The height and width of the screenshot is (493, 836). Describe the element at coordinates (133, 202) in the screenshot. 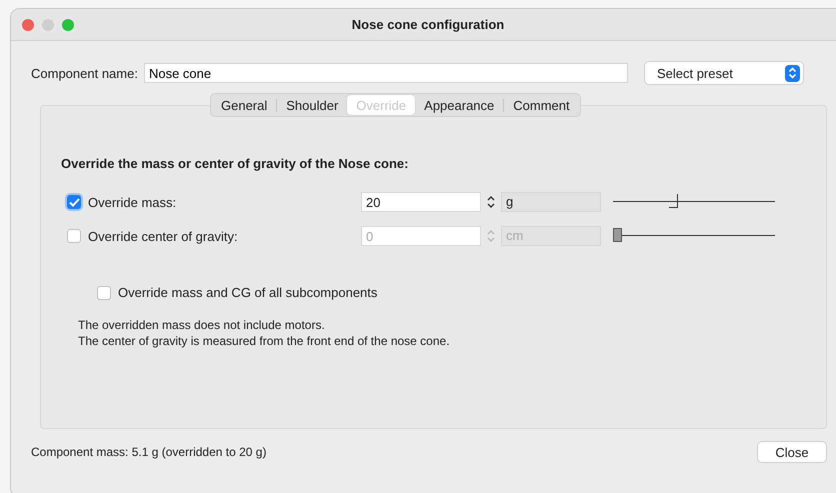

I see `checkbox-label: Override mass:` at that location.